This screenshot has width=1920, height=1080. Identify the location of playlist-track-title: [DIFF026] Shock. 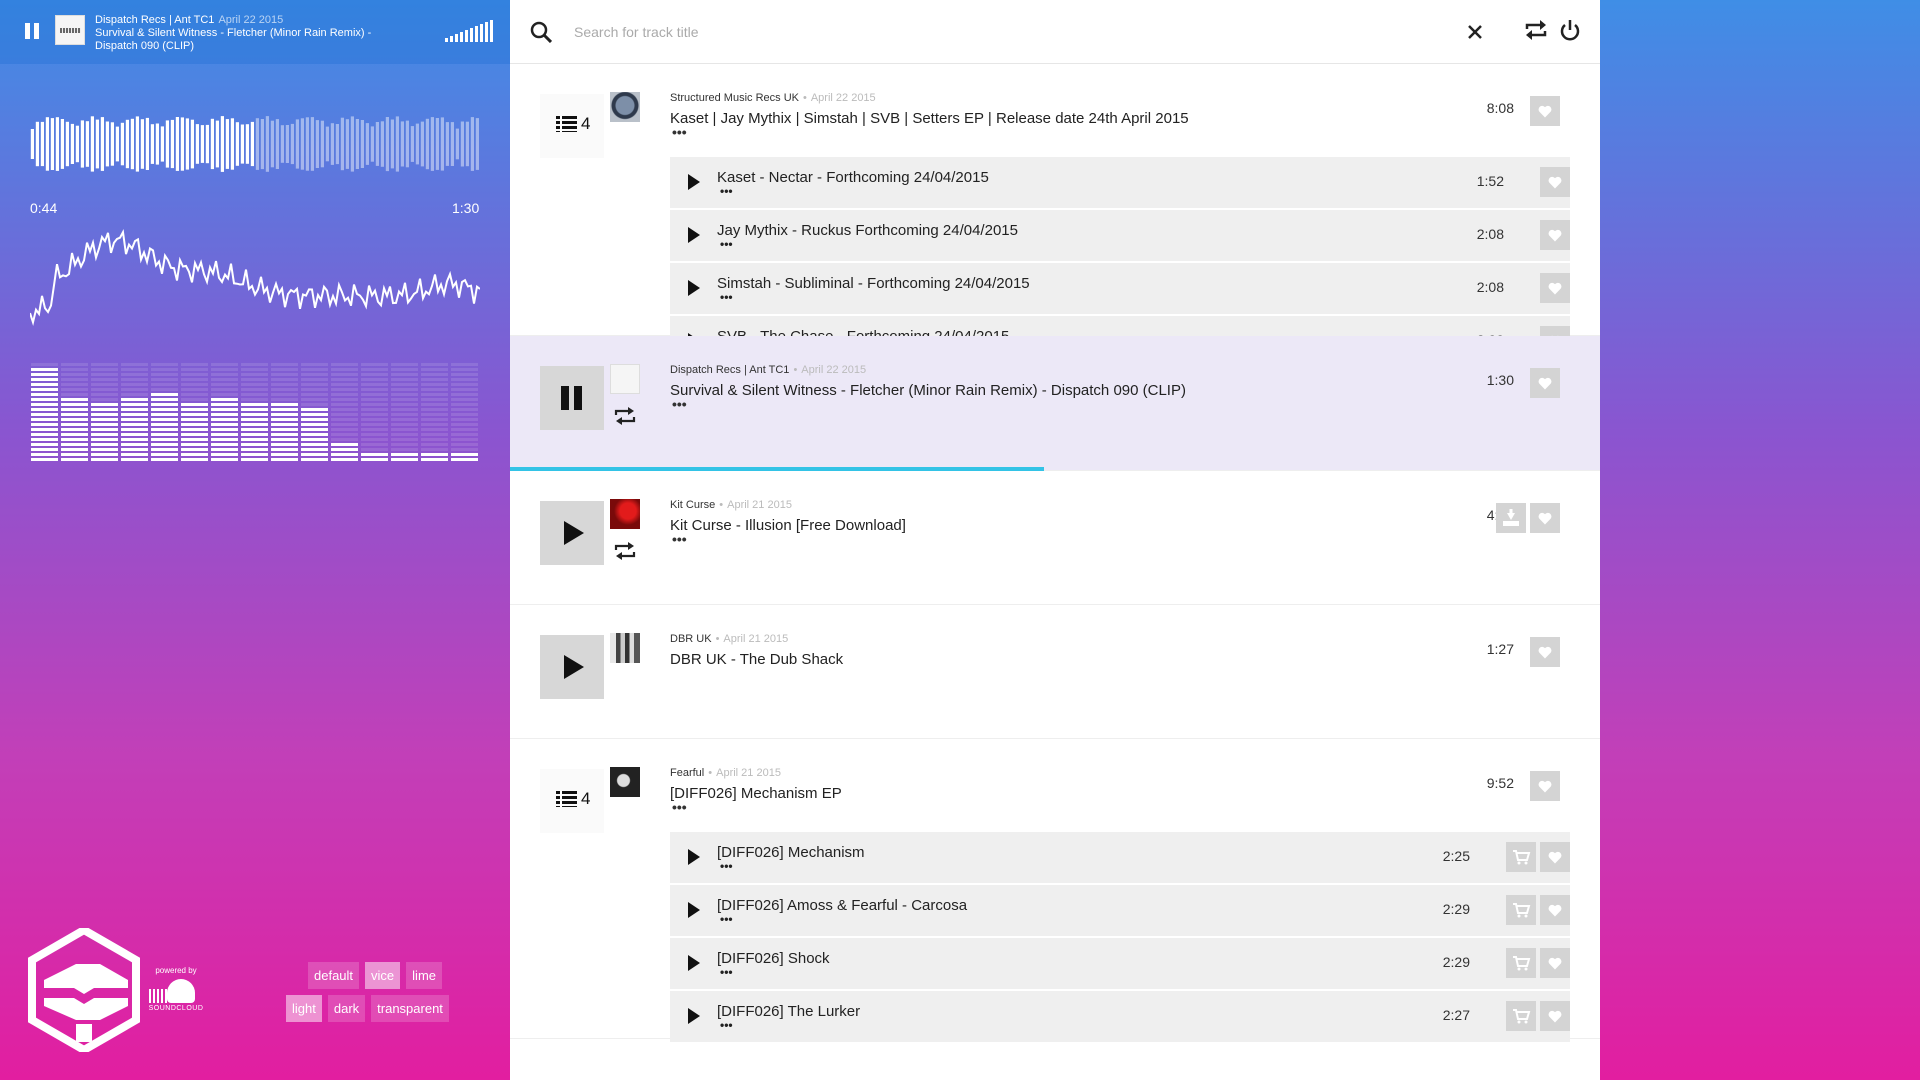
(773, 958).